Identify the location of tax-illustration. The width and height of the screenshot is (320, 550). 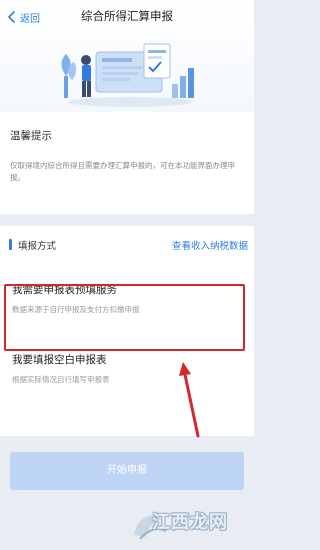
(127, 75).